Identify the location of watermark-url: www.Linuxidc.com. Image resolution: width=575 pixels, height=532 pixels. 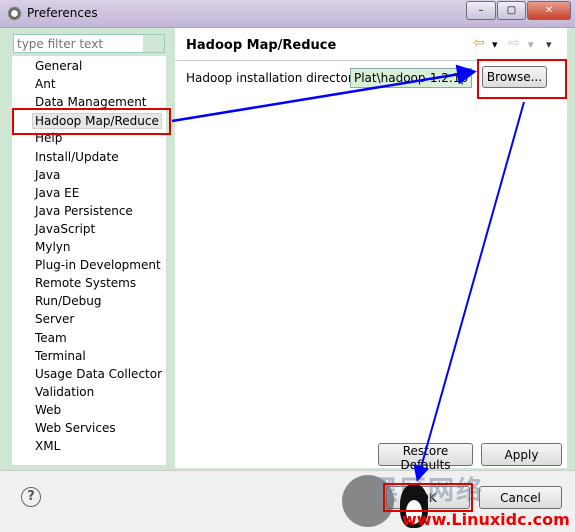
(486, 519).